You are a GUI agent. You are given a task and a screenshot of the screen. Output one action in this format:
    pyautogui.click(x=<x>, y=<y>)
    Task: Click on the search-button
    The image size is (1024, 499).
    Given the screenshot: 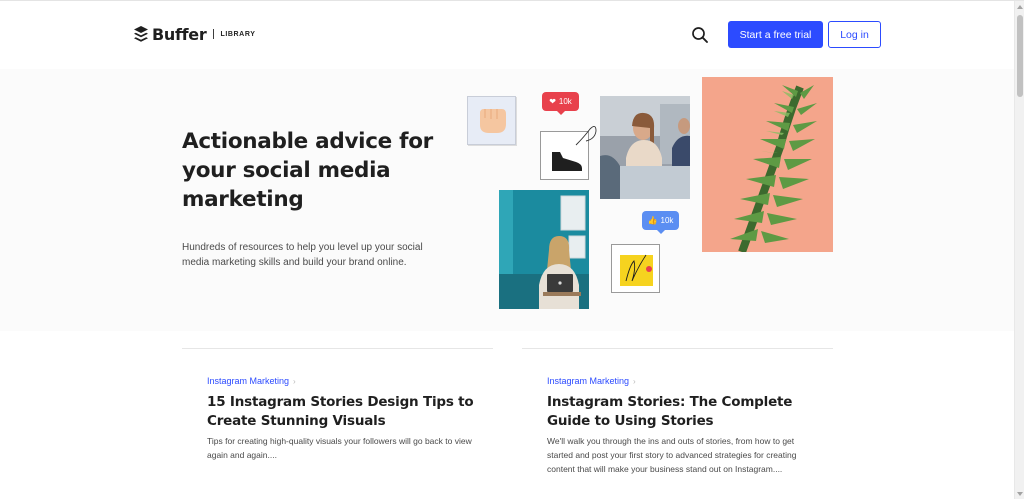 What is the action you would take?
    pyautogui.click(x=700, y=35)
    